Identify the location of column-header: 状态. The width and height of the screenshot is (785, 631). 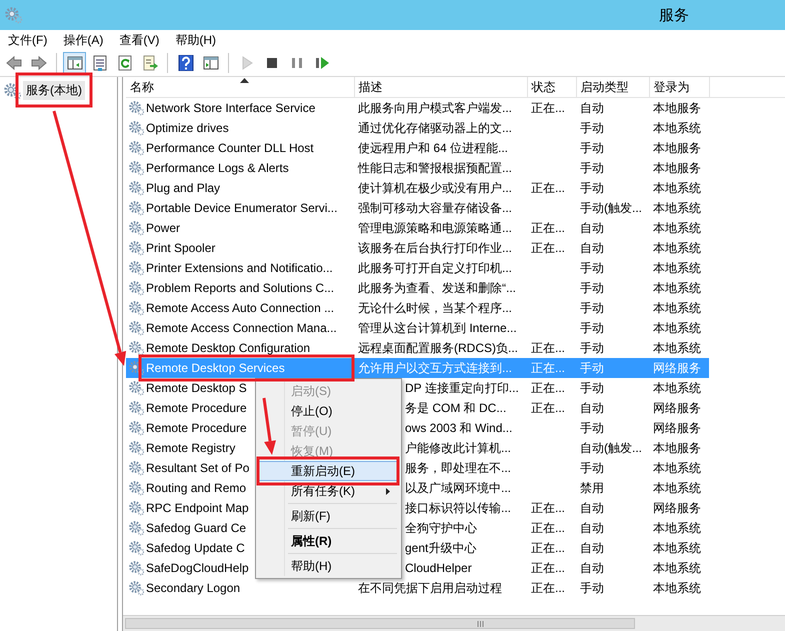
(551, 87).